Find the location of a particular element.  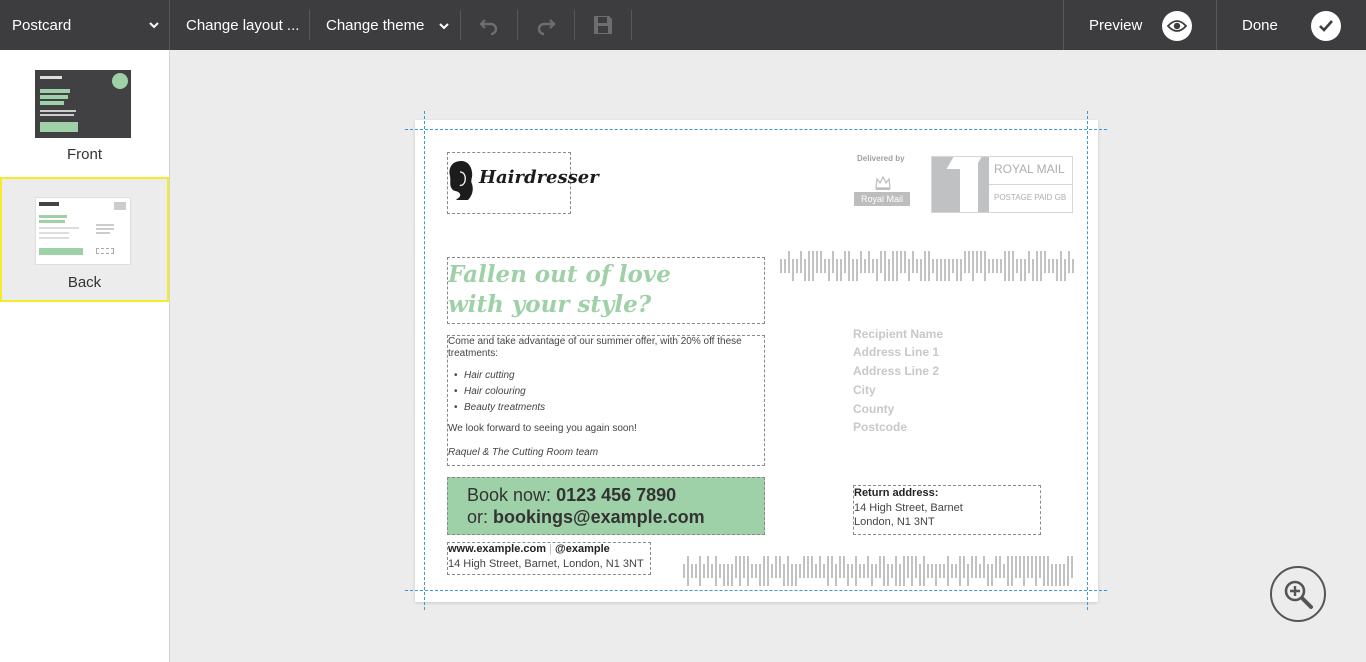

redo-icon is located at coordinates (546, 27).